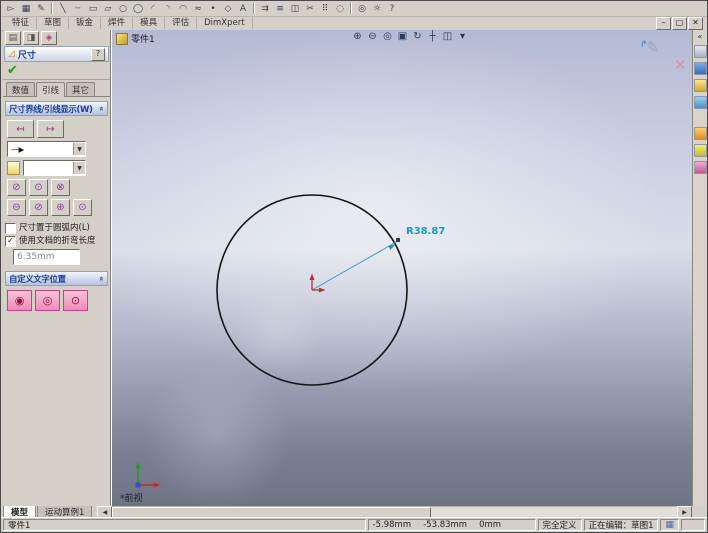 This screenshot has height=533, width=708. Describe the element at coordinates (362, 8) in the screenshot. I see `quick-snaps-icon: ◎` at that location.